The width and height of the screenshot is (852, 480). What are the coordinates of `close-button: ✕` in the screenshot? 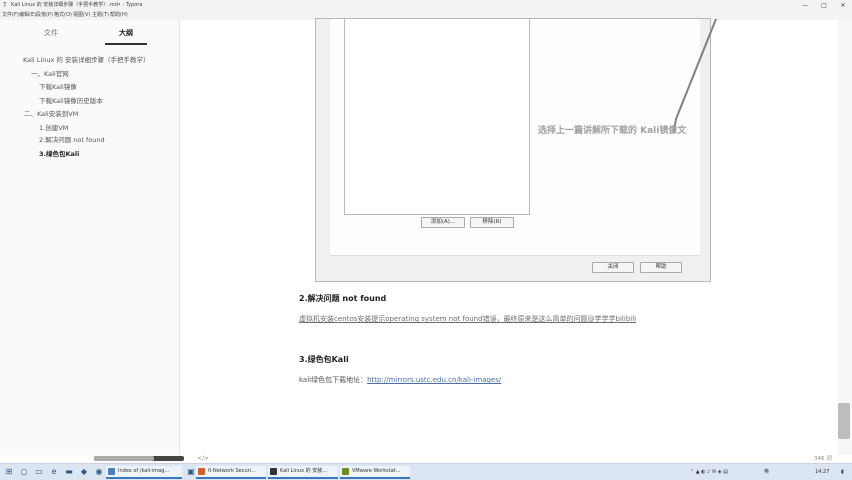 It's located at (843, 5).